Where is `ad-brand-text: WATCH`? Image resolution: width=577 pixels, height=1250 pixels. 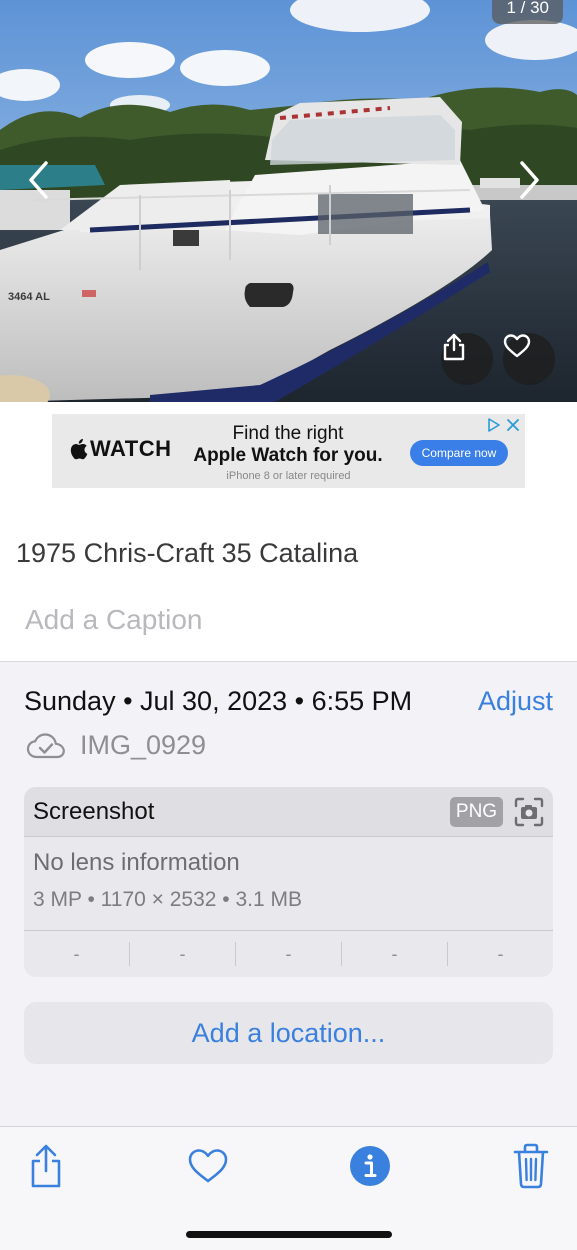
ad-brand-text: WATCH is located at coordinates (131, 448).